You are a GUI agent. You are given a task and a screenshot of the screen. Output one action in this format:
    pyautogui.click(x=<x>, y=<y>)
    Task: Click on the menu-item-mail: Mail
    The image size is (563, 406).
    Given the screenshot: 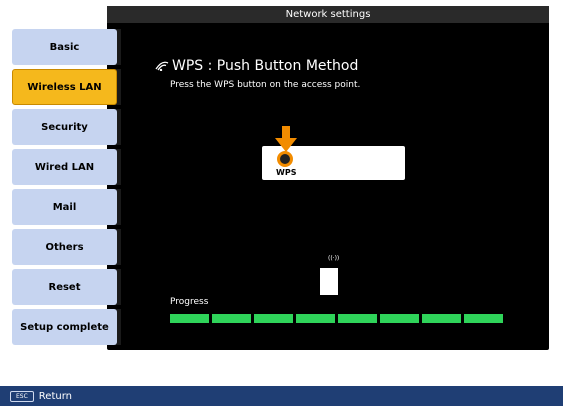 What is the action you would take?
    pyautogui.click(x=64, y=207)
    